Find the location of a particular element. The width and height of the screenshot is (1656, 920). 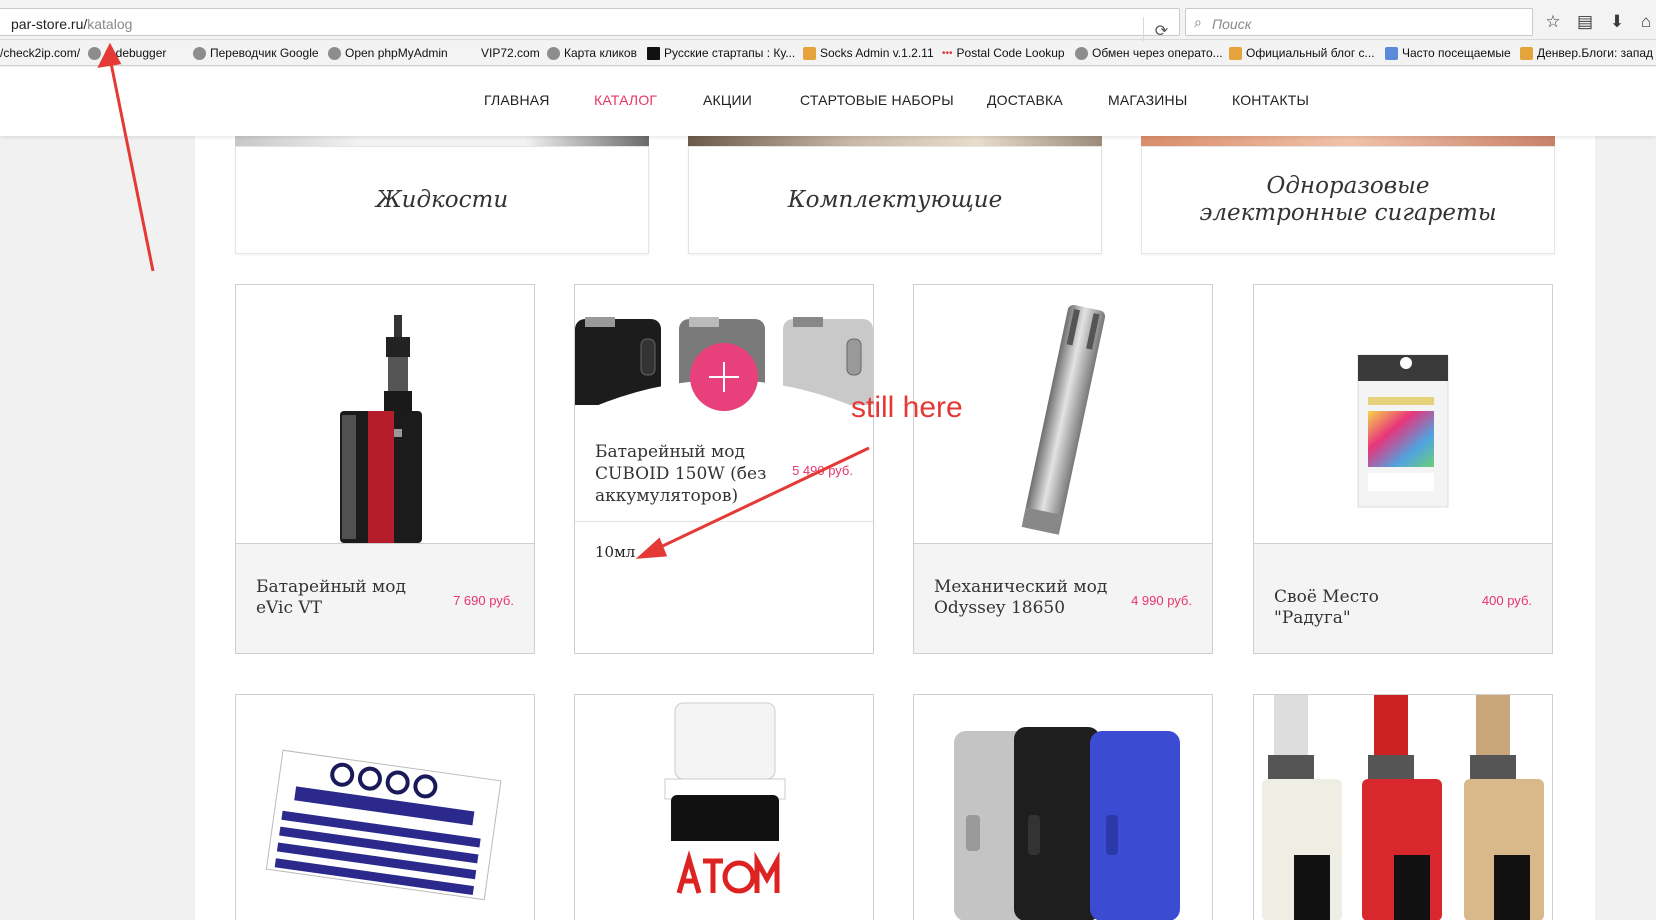

bookmark-label: Денвер.Блоги: запад is located at coordinates (1595, 53).